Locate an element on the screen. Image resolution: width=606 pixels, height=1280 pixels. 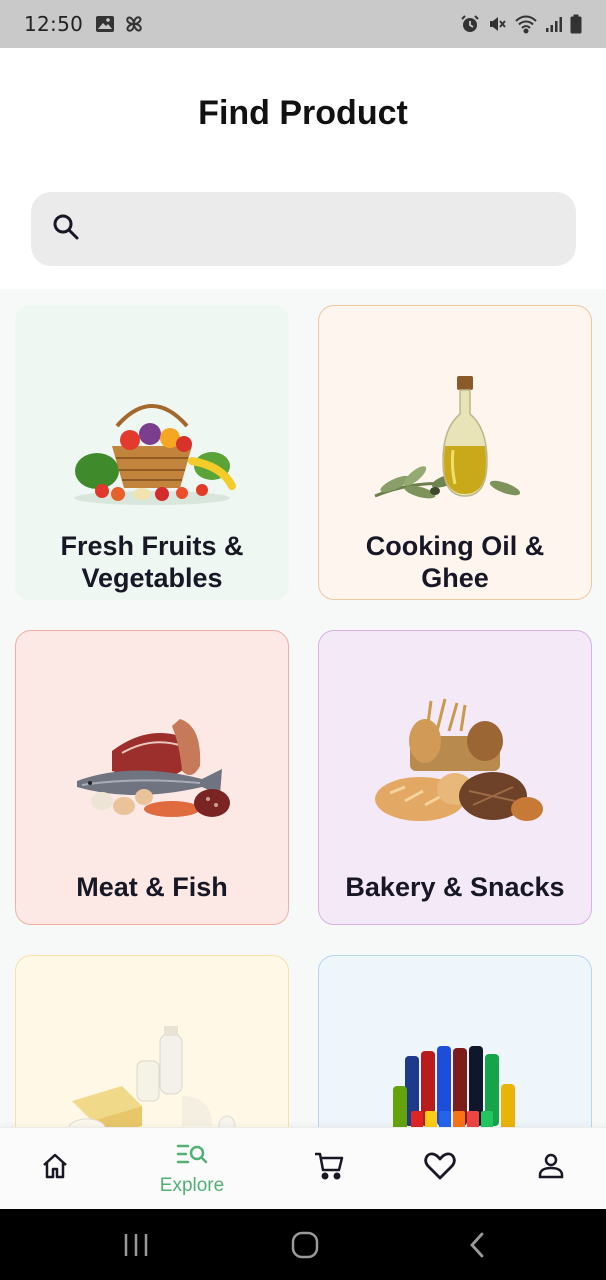
nav-item-home is located at coordinates (55, 1169).